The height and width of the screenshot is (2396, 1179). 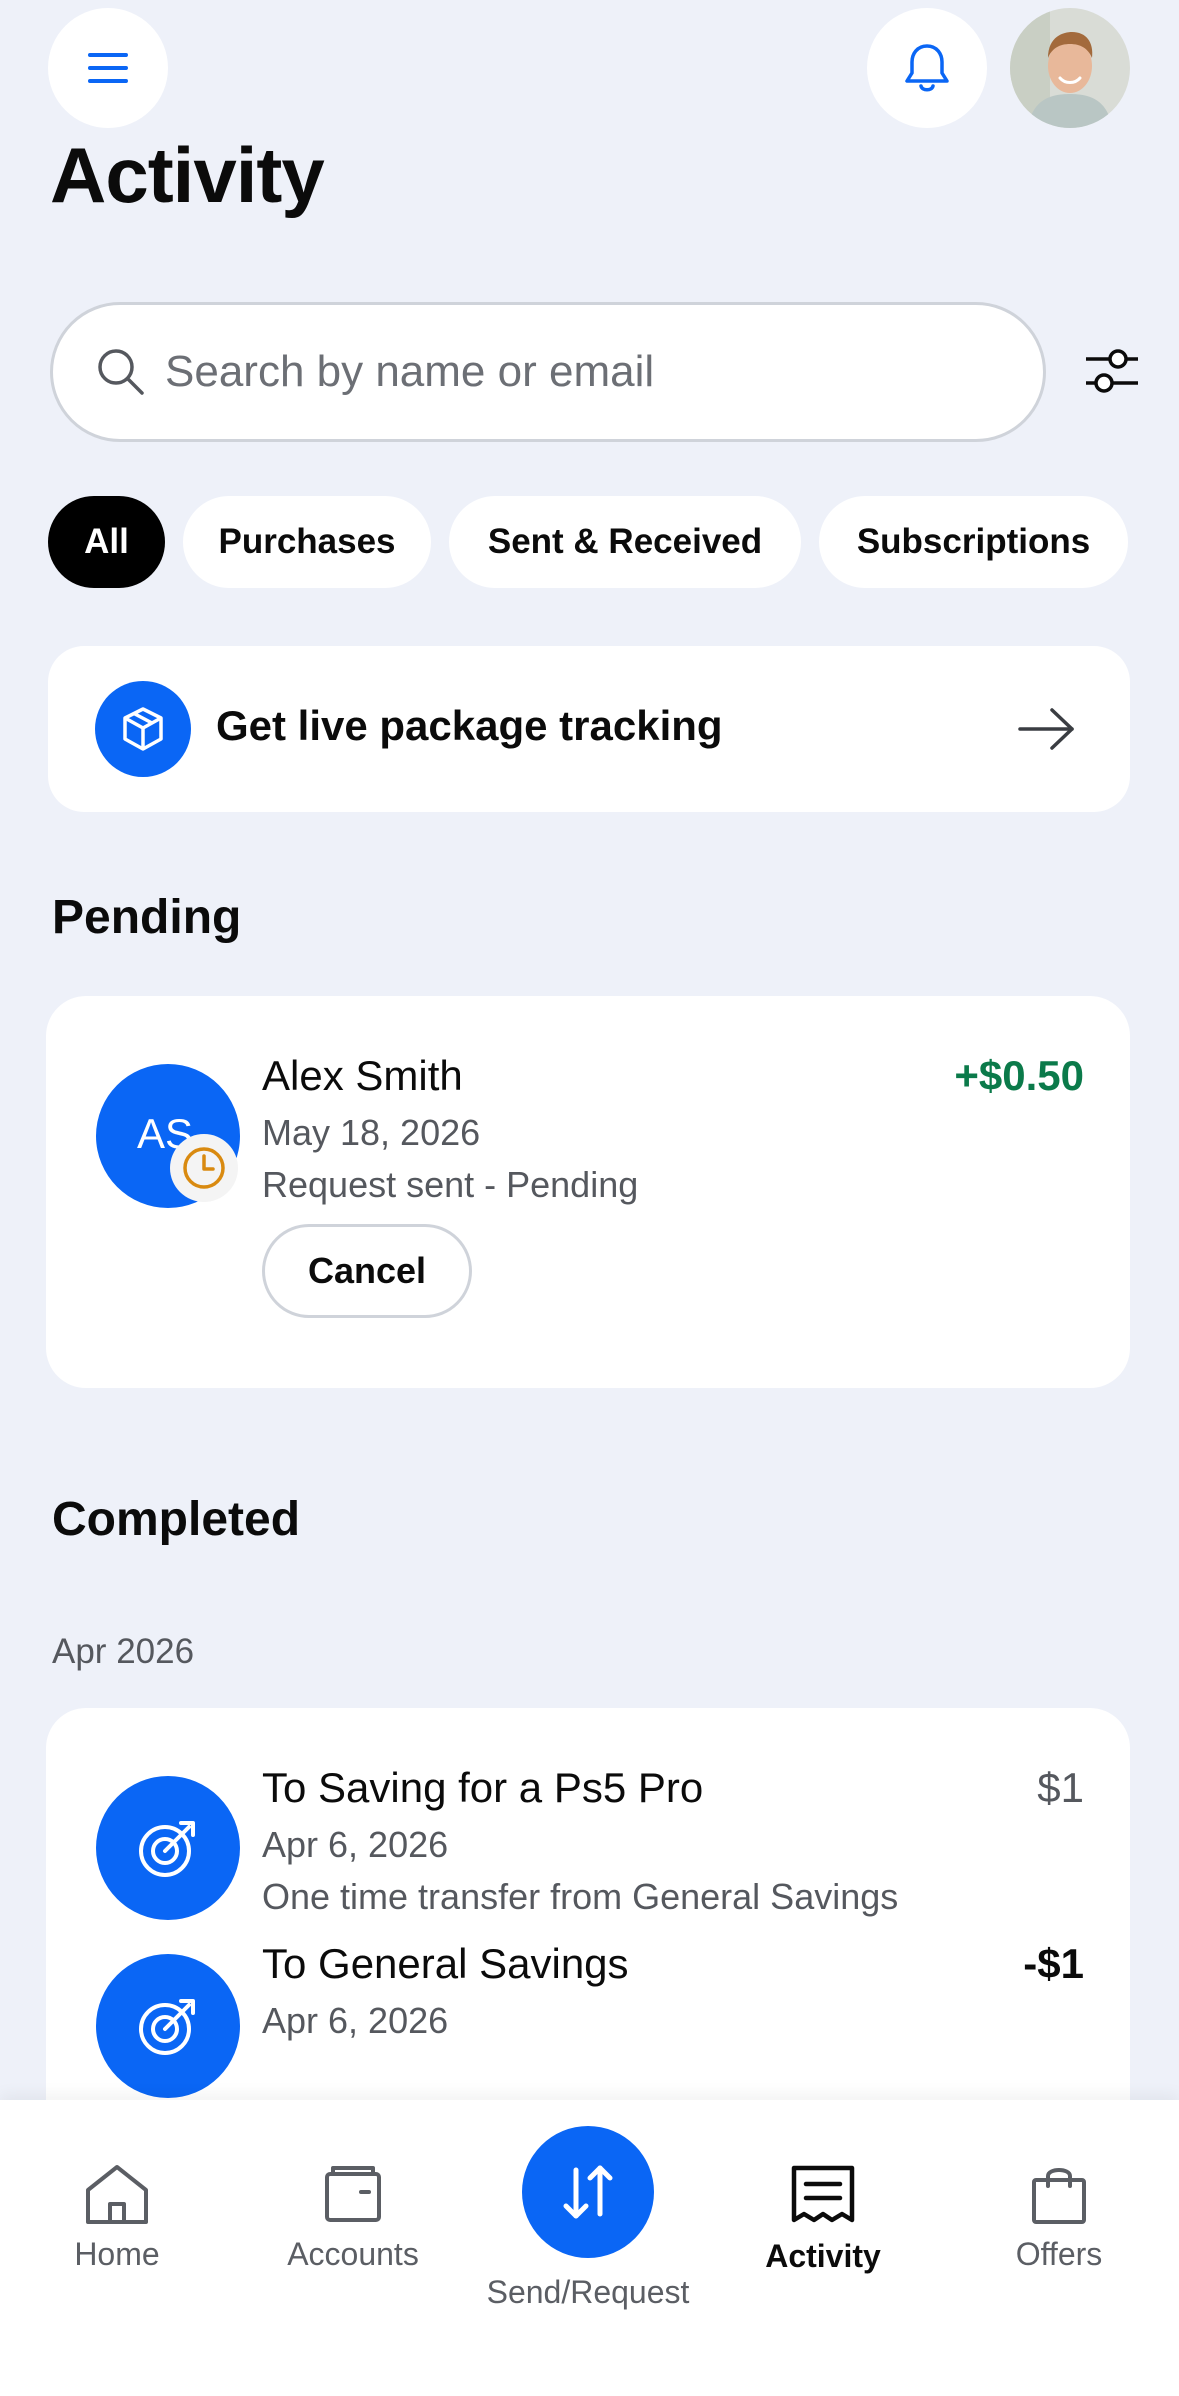 I want to click on cancel-request-button: Cancel, so click(x=367, y=1271).